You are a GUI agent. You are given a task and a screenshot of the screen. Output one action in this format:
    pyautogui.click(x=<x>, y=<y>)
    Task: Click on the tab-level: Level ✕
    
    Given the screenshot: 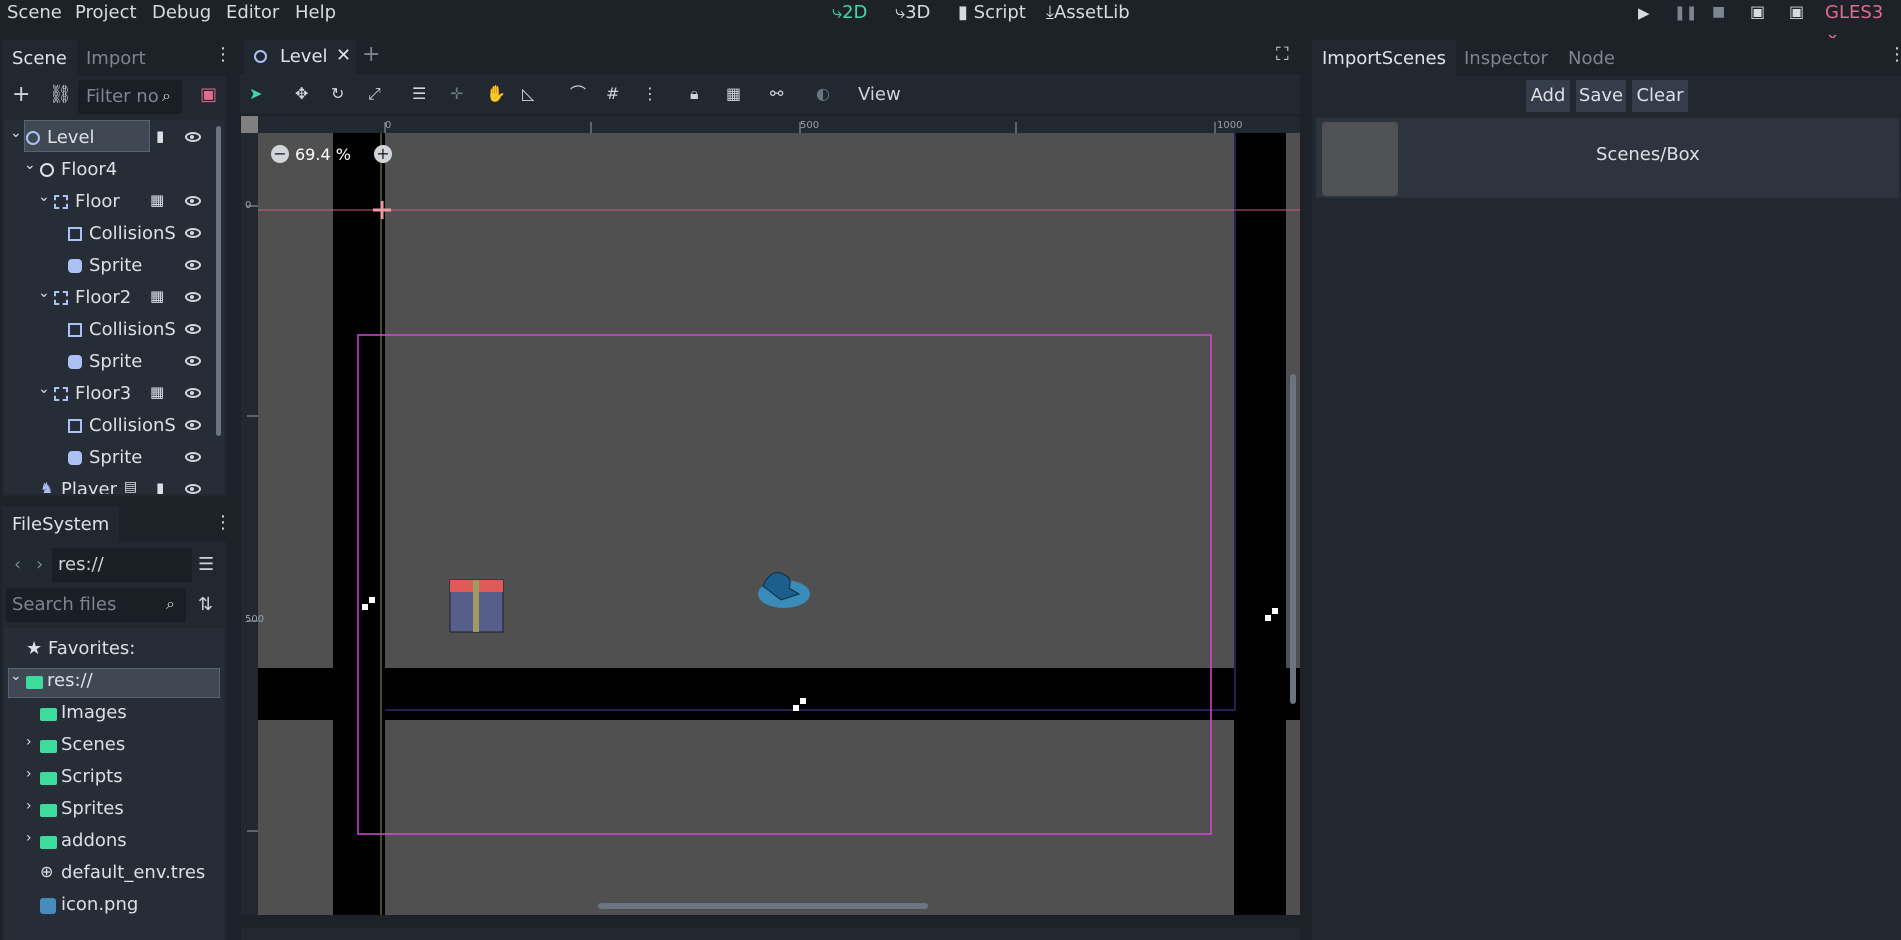 What is the action you would take?
    pyautogui.click(x=300, y=57)
    